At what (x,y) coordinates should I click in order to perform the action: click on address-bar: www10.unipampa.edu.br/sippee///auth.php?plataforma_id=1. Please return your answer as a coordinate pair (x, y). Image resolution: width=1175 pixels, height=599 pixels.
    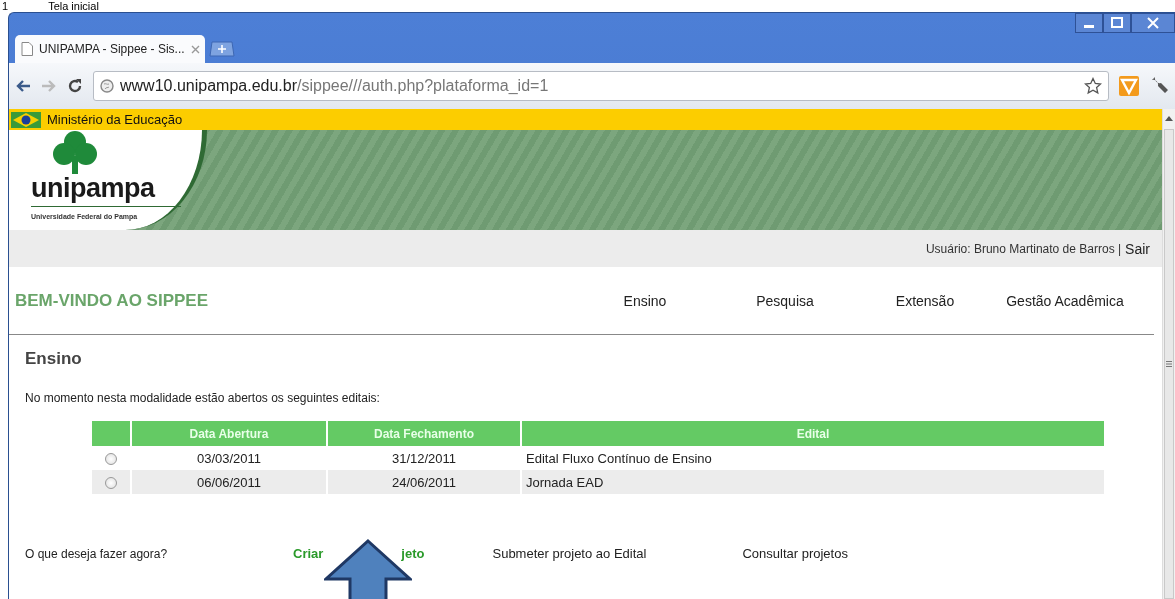
    Looking at the image, I should click on (601, 86).